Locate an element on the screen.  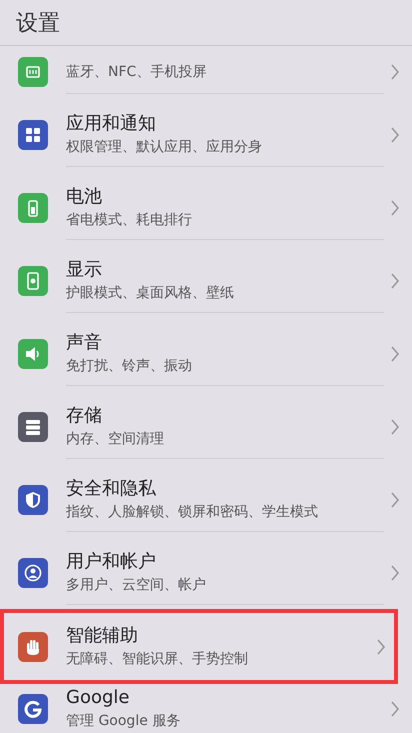
settings-item: 声音 免打扰、铃声、振动 is located at coordinates (206, 353).